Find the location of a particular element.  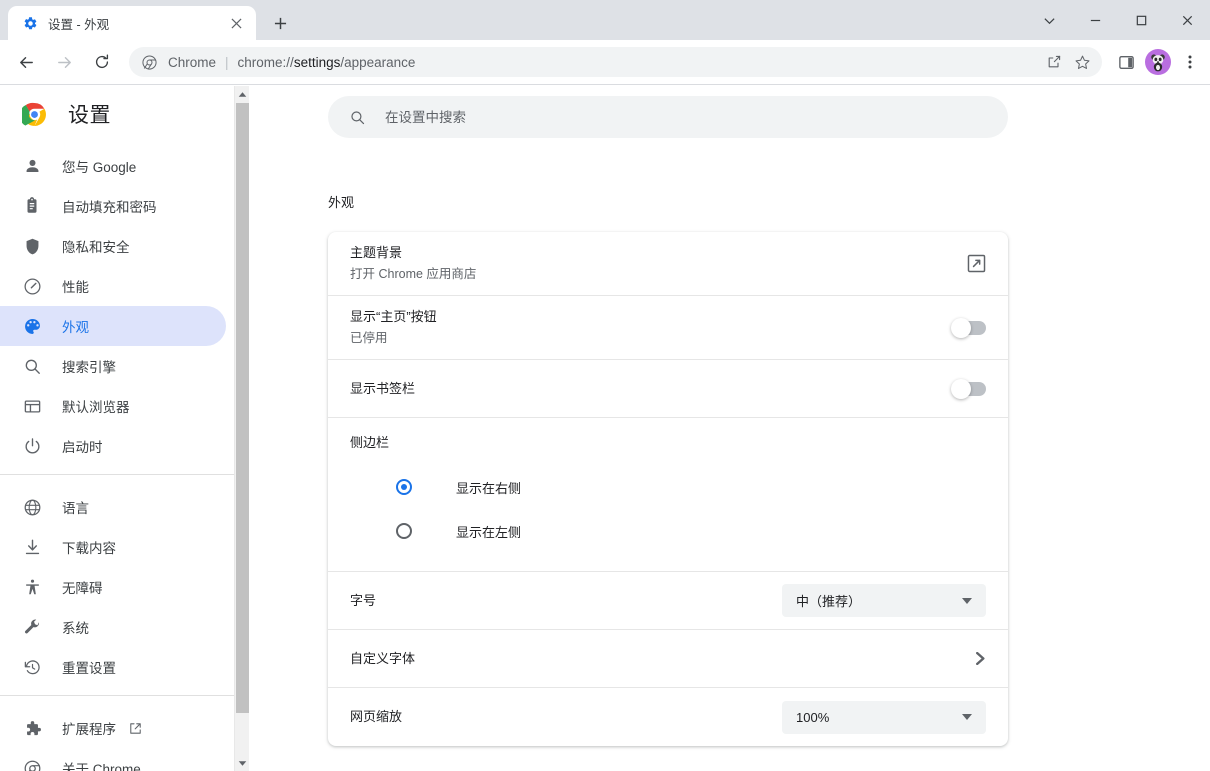

sidebar-item-search-engine: 搜索引擎 is located at coordinates (113, 366).